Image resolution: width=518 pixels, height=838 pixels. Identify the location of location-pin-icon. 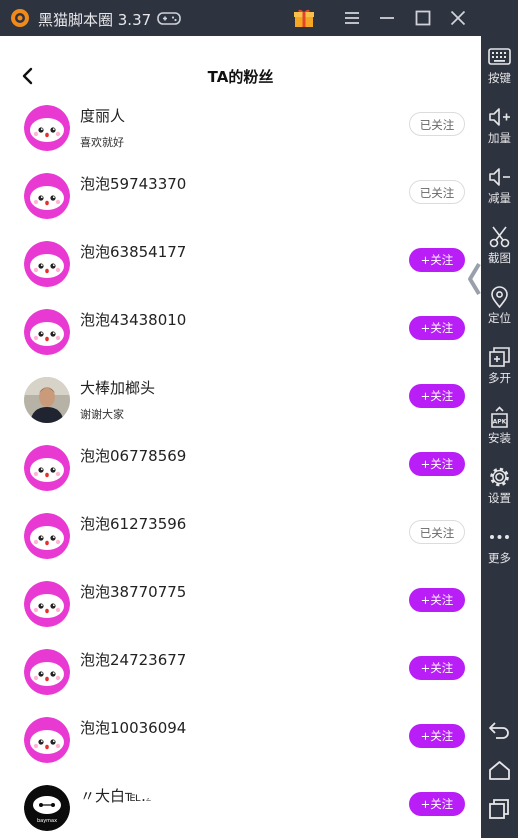
(499, 297).